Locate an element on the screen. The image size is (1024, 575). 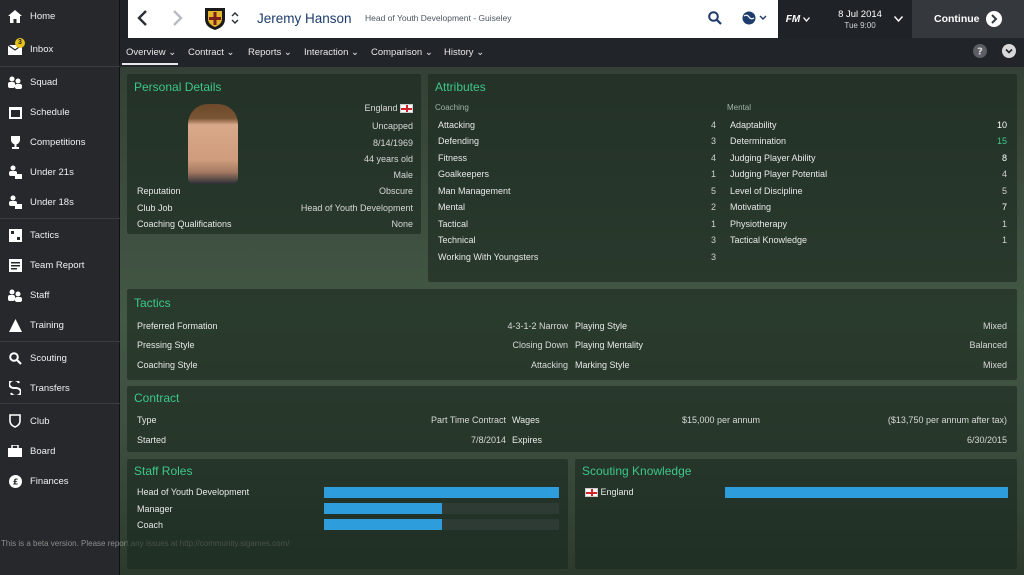
contract-type-value: Part Time Contract is located at coordinates (468, 420).